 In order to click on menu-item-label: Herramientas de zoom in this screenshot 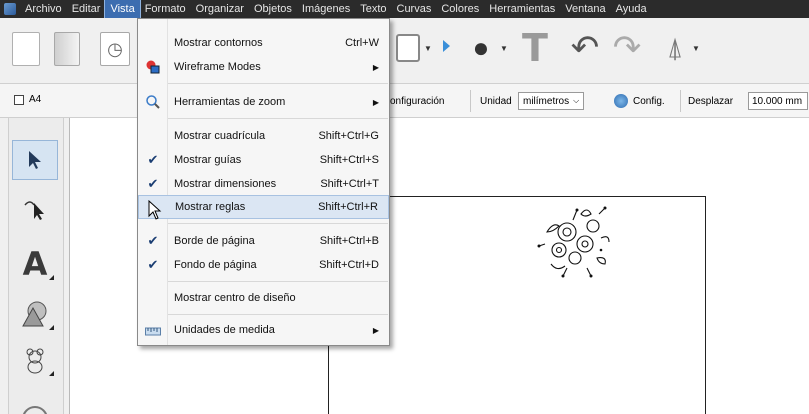, I will do `click(230, 102)`.